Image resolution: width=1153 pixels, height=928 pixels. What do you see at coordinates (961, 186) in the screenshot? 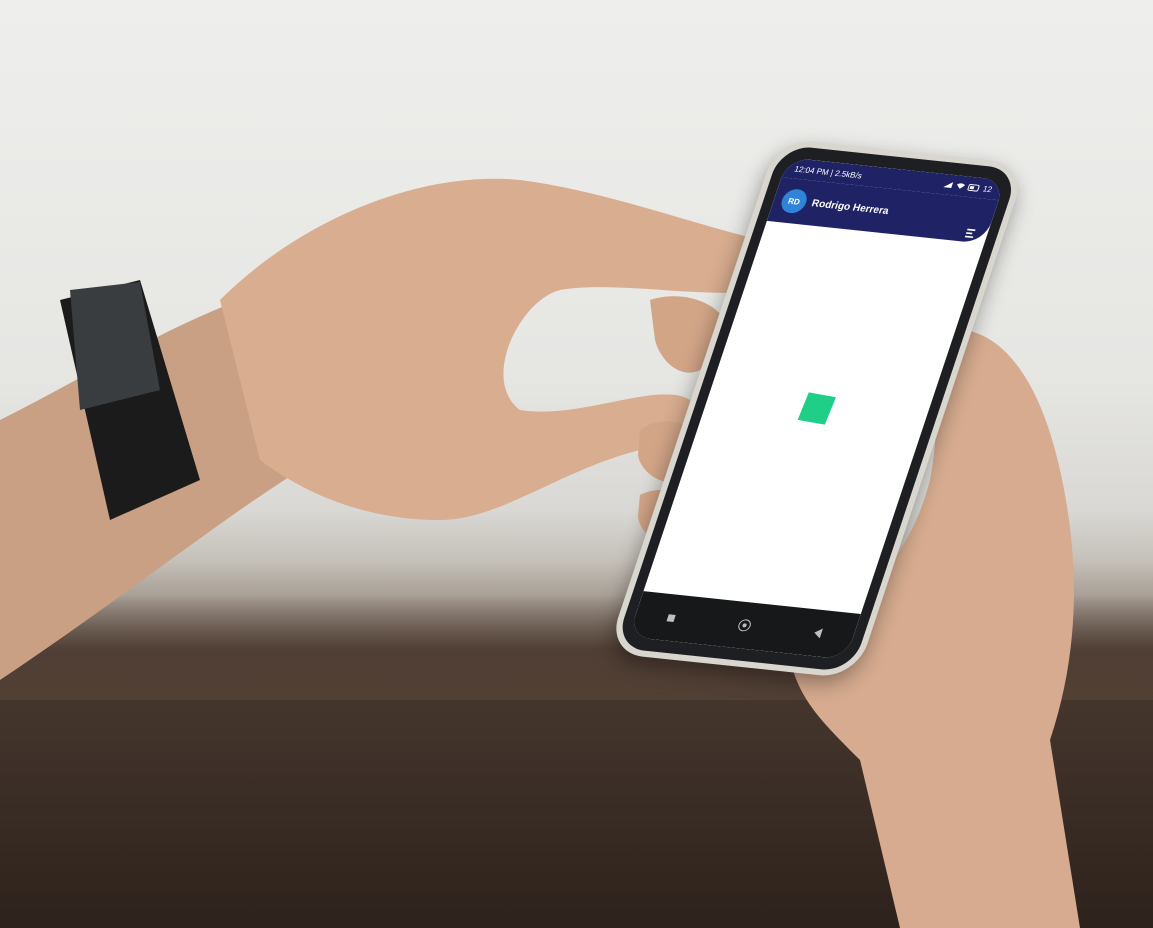
I see `wifi-icon` at bounding box center [961, 186].